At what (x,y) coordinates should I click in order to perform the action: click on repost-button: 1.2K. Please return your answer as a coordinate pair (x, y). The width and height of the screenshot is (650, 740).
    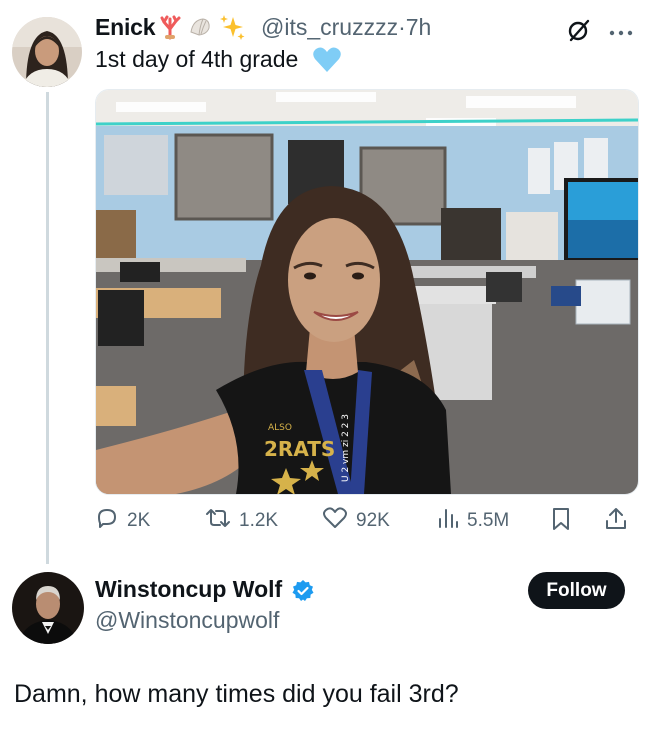
    Looking at the image, I should click on (241, 521).